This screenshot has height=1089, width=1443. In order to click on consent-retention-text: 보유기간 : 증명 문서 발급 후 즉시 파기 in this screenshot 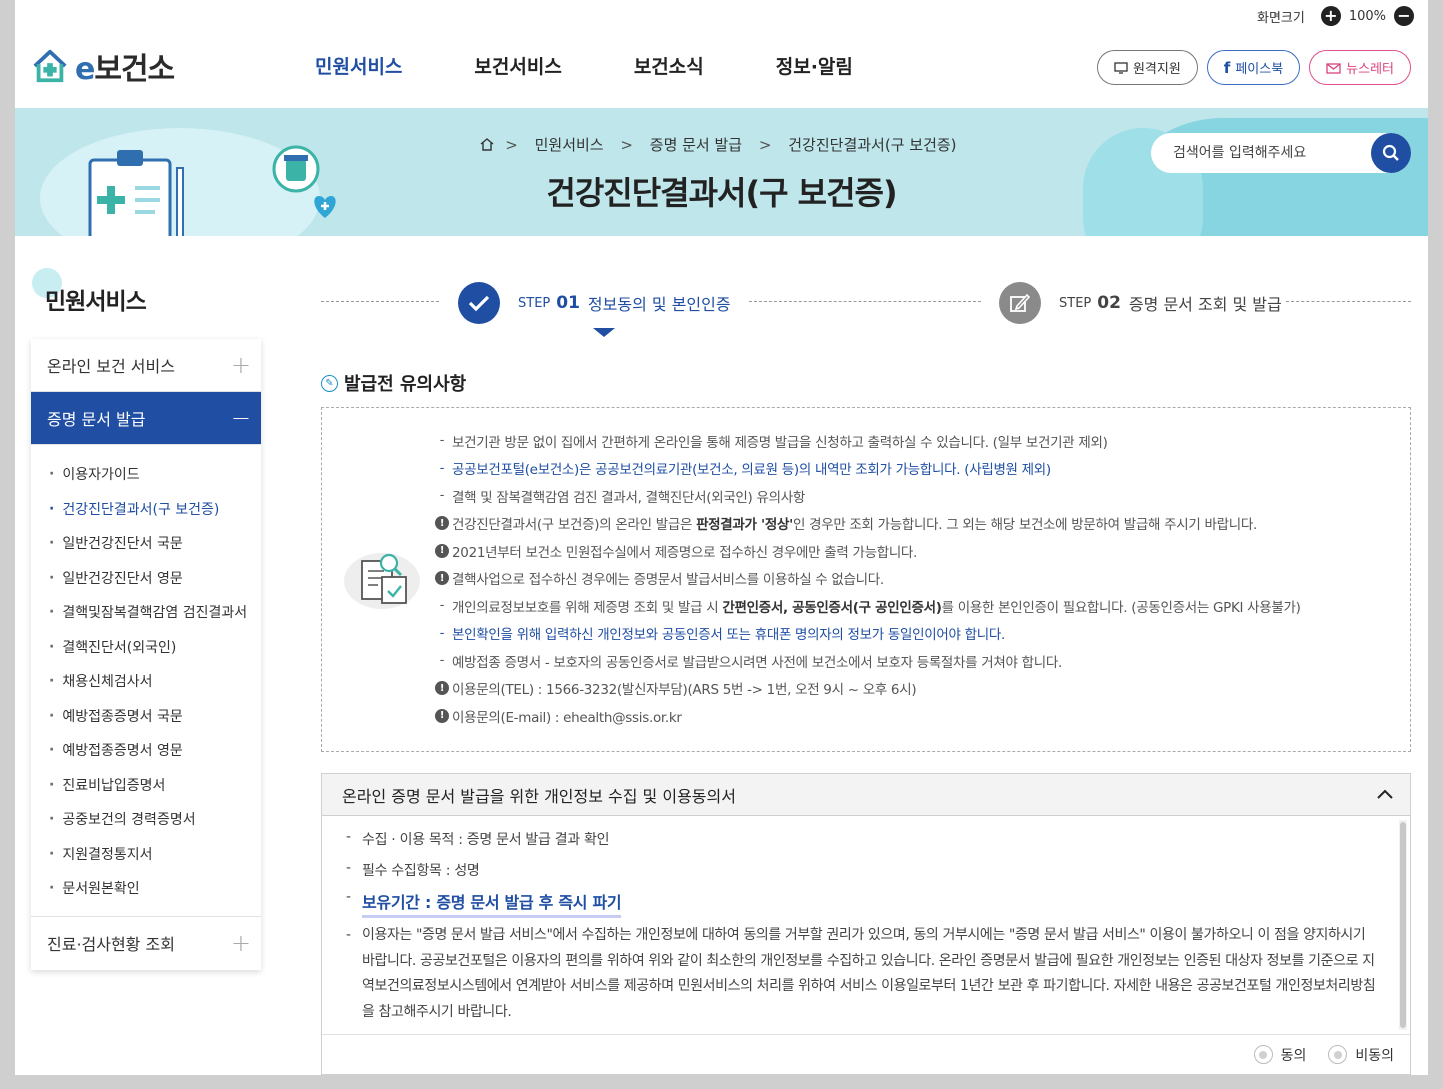, I will do `click(492, 903)`.